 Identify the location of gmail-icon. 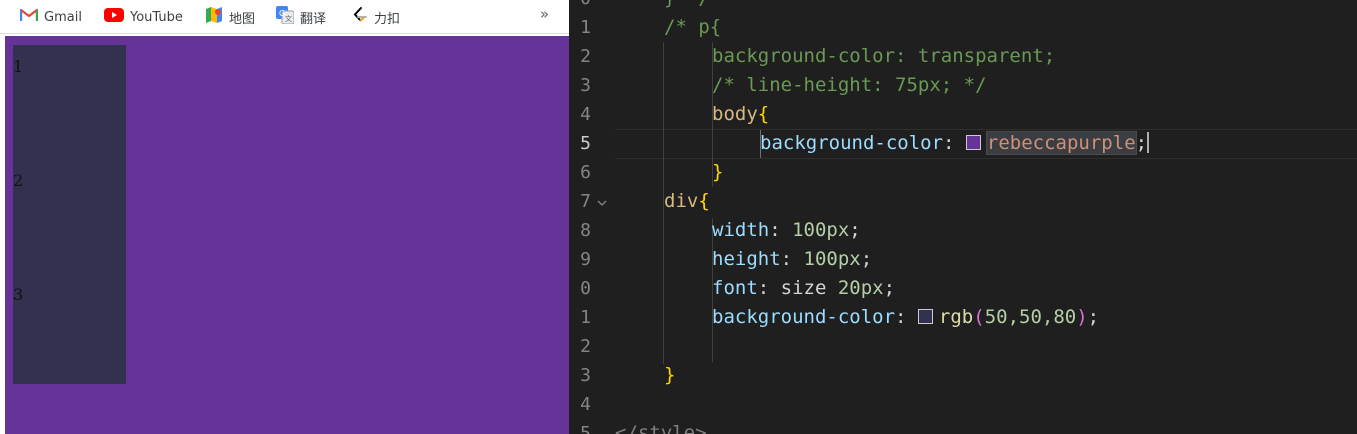
(29, 17).